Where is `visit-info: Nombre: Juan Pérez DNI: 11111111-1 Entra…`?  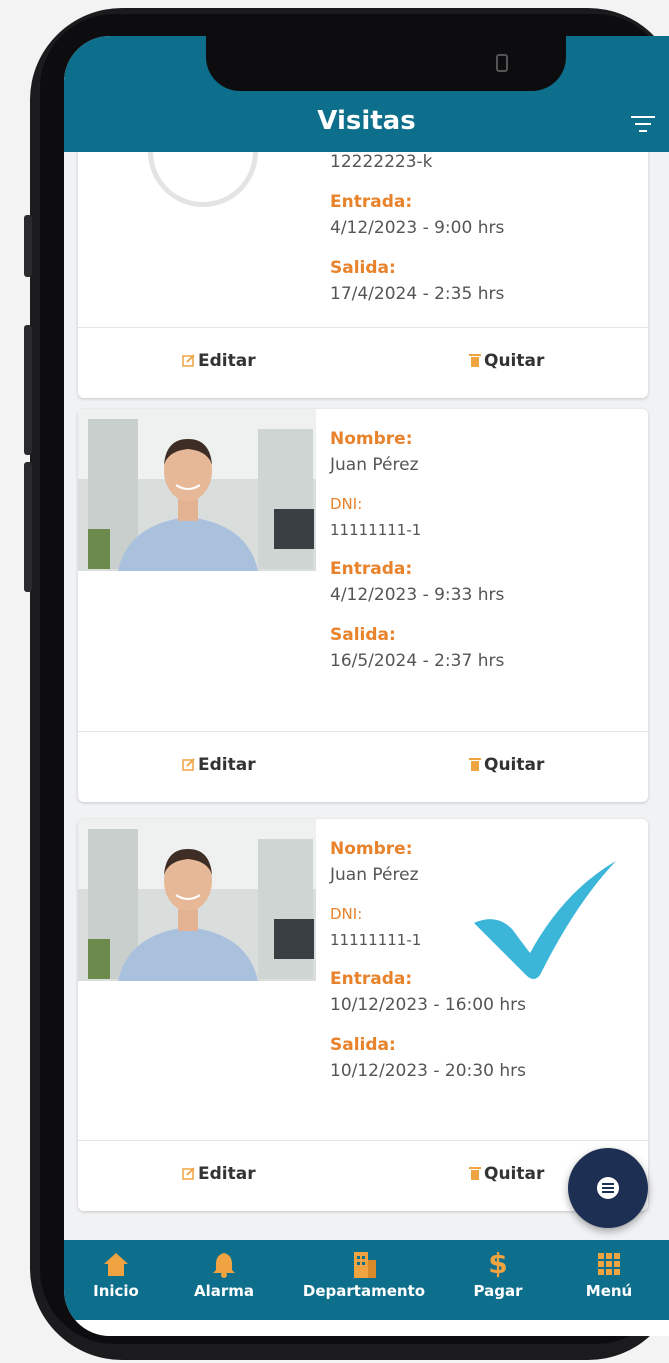
visit-info: Nombre: Juan Pérez DNI: 11111111-1 Entra… is located at coordinates (417, 550).